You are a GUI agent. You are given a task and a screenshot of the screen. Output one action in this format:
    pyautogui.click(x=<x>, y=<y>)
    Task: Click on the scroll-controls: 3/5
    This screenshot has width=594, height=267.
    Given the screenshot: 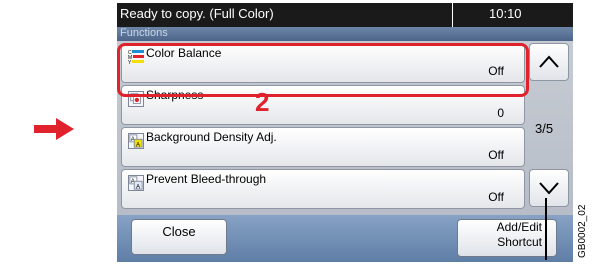 What is the action you would take?
    pyautogui.click(x=549, y=125)
    